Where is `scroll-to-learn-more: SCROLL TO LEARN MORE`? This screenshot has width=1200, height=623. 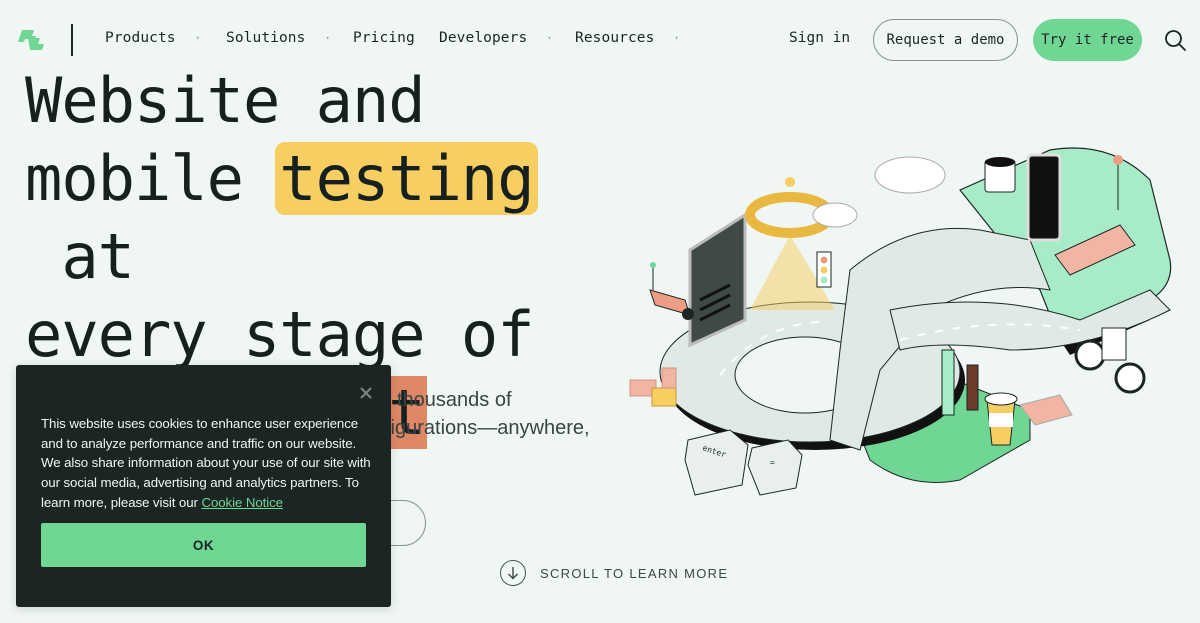 scroll-to-learn-more: SCROLL TO LEARN MORE is located at coordinates (614, 573).